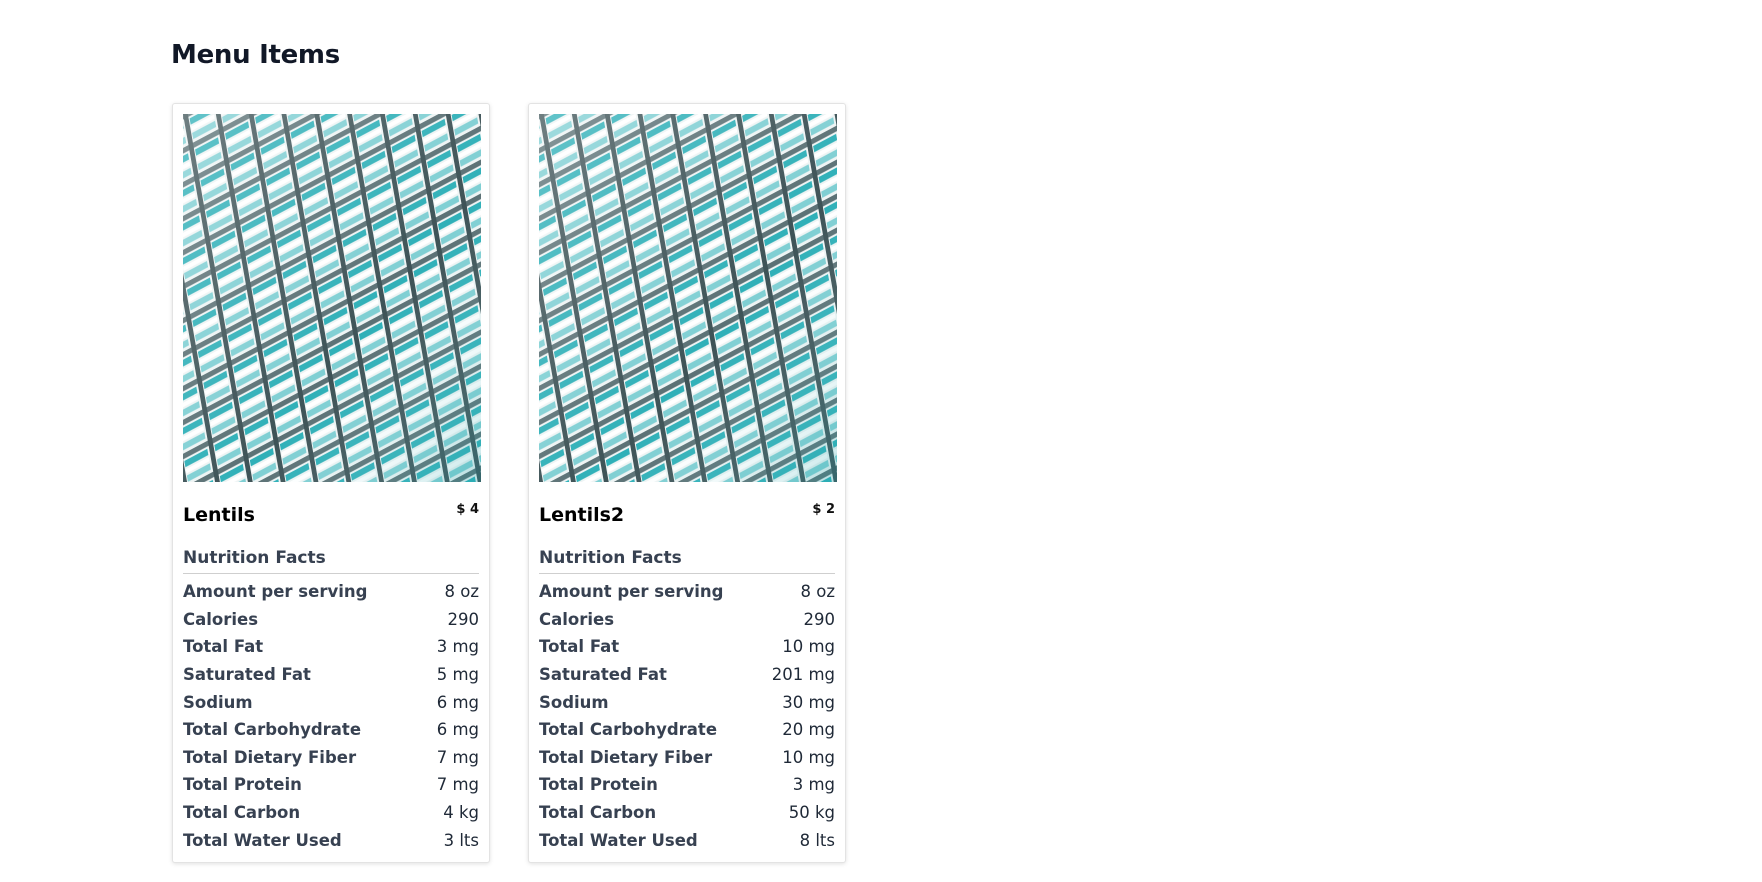 This screenshot has width=1762, height=882. I want to click on menu-item-name: Lentils, so click(219, 515).